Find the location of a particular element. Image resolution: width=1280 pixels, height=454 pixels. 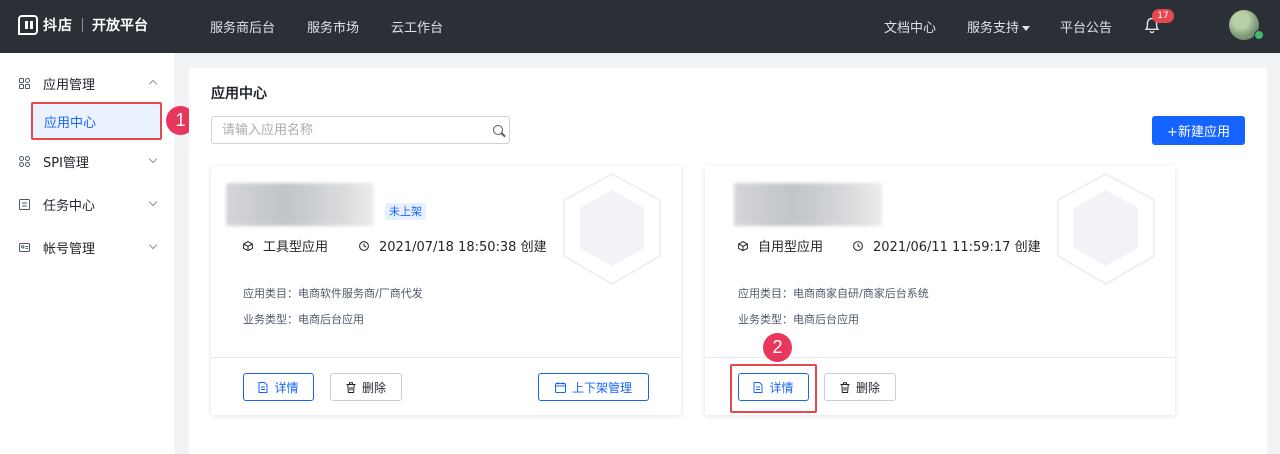

app-type-label: 自用型应用 is located at coordinates (791, 247).